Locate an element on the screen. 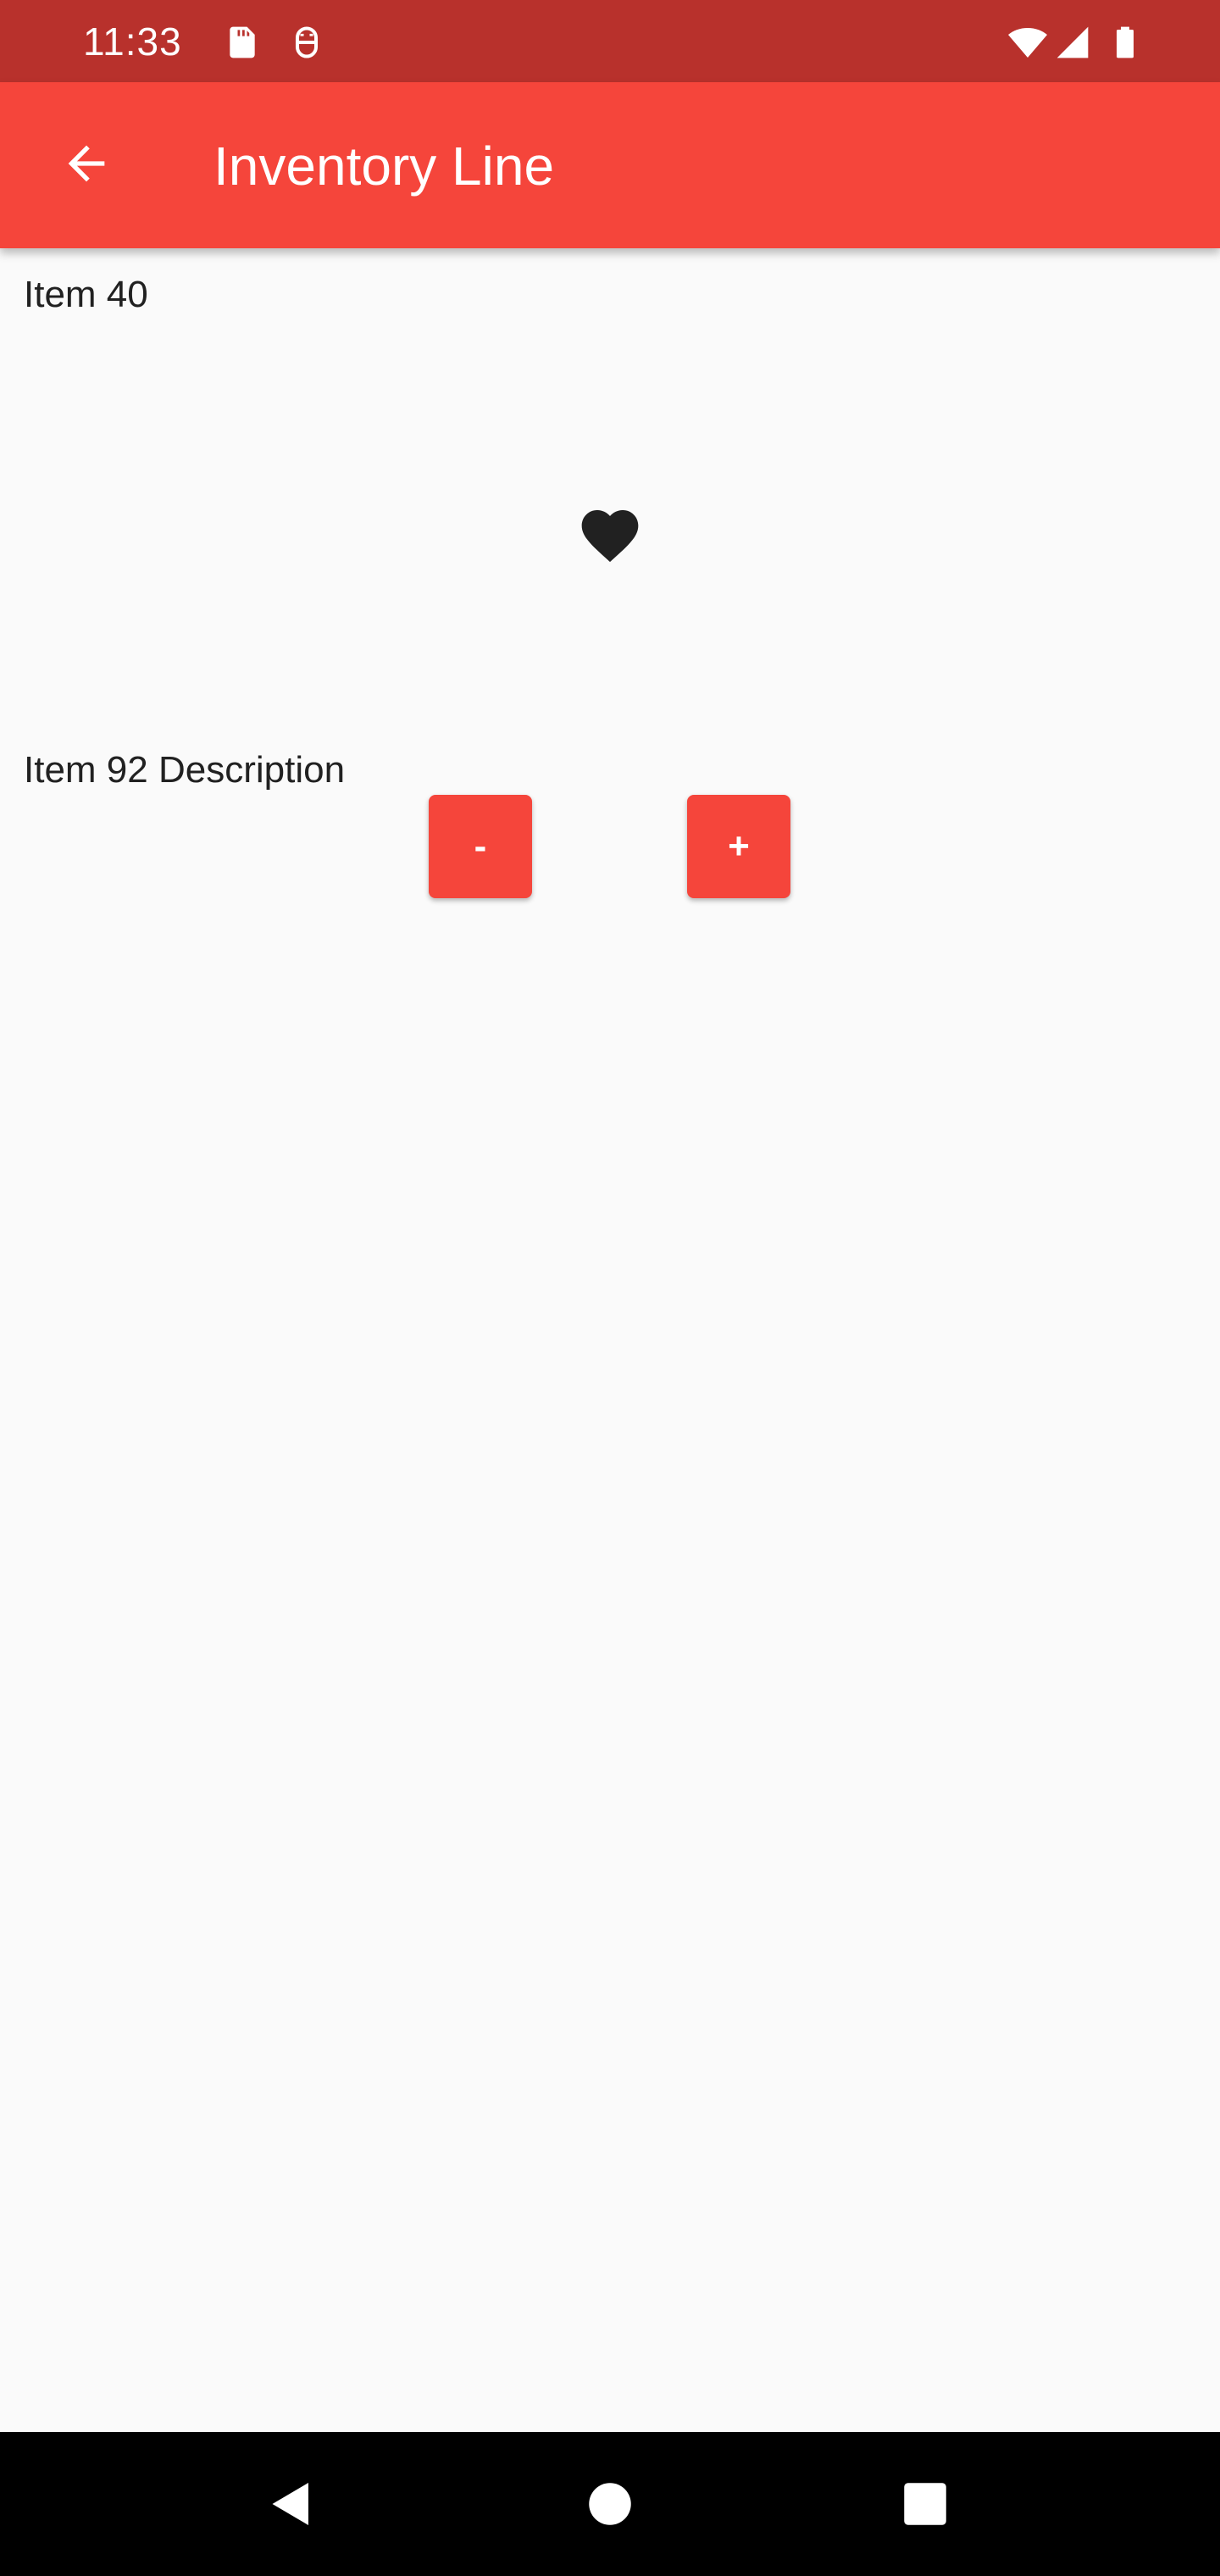 Image resolution: width=1220 pixels, height=2576 pixels. back-button is located at coordinates (86, 163).